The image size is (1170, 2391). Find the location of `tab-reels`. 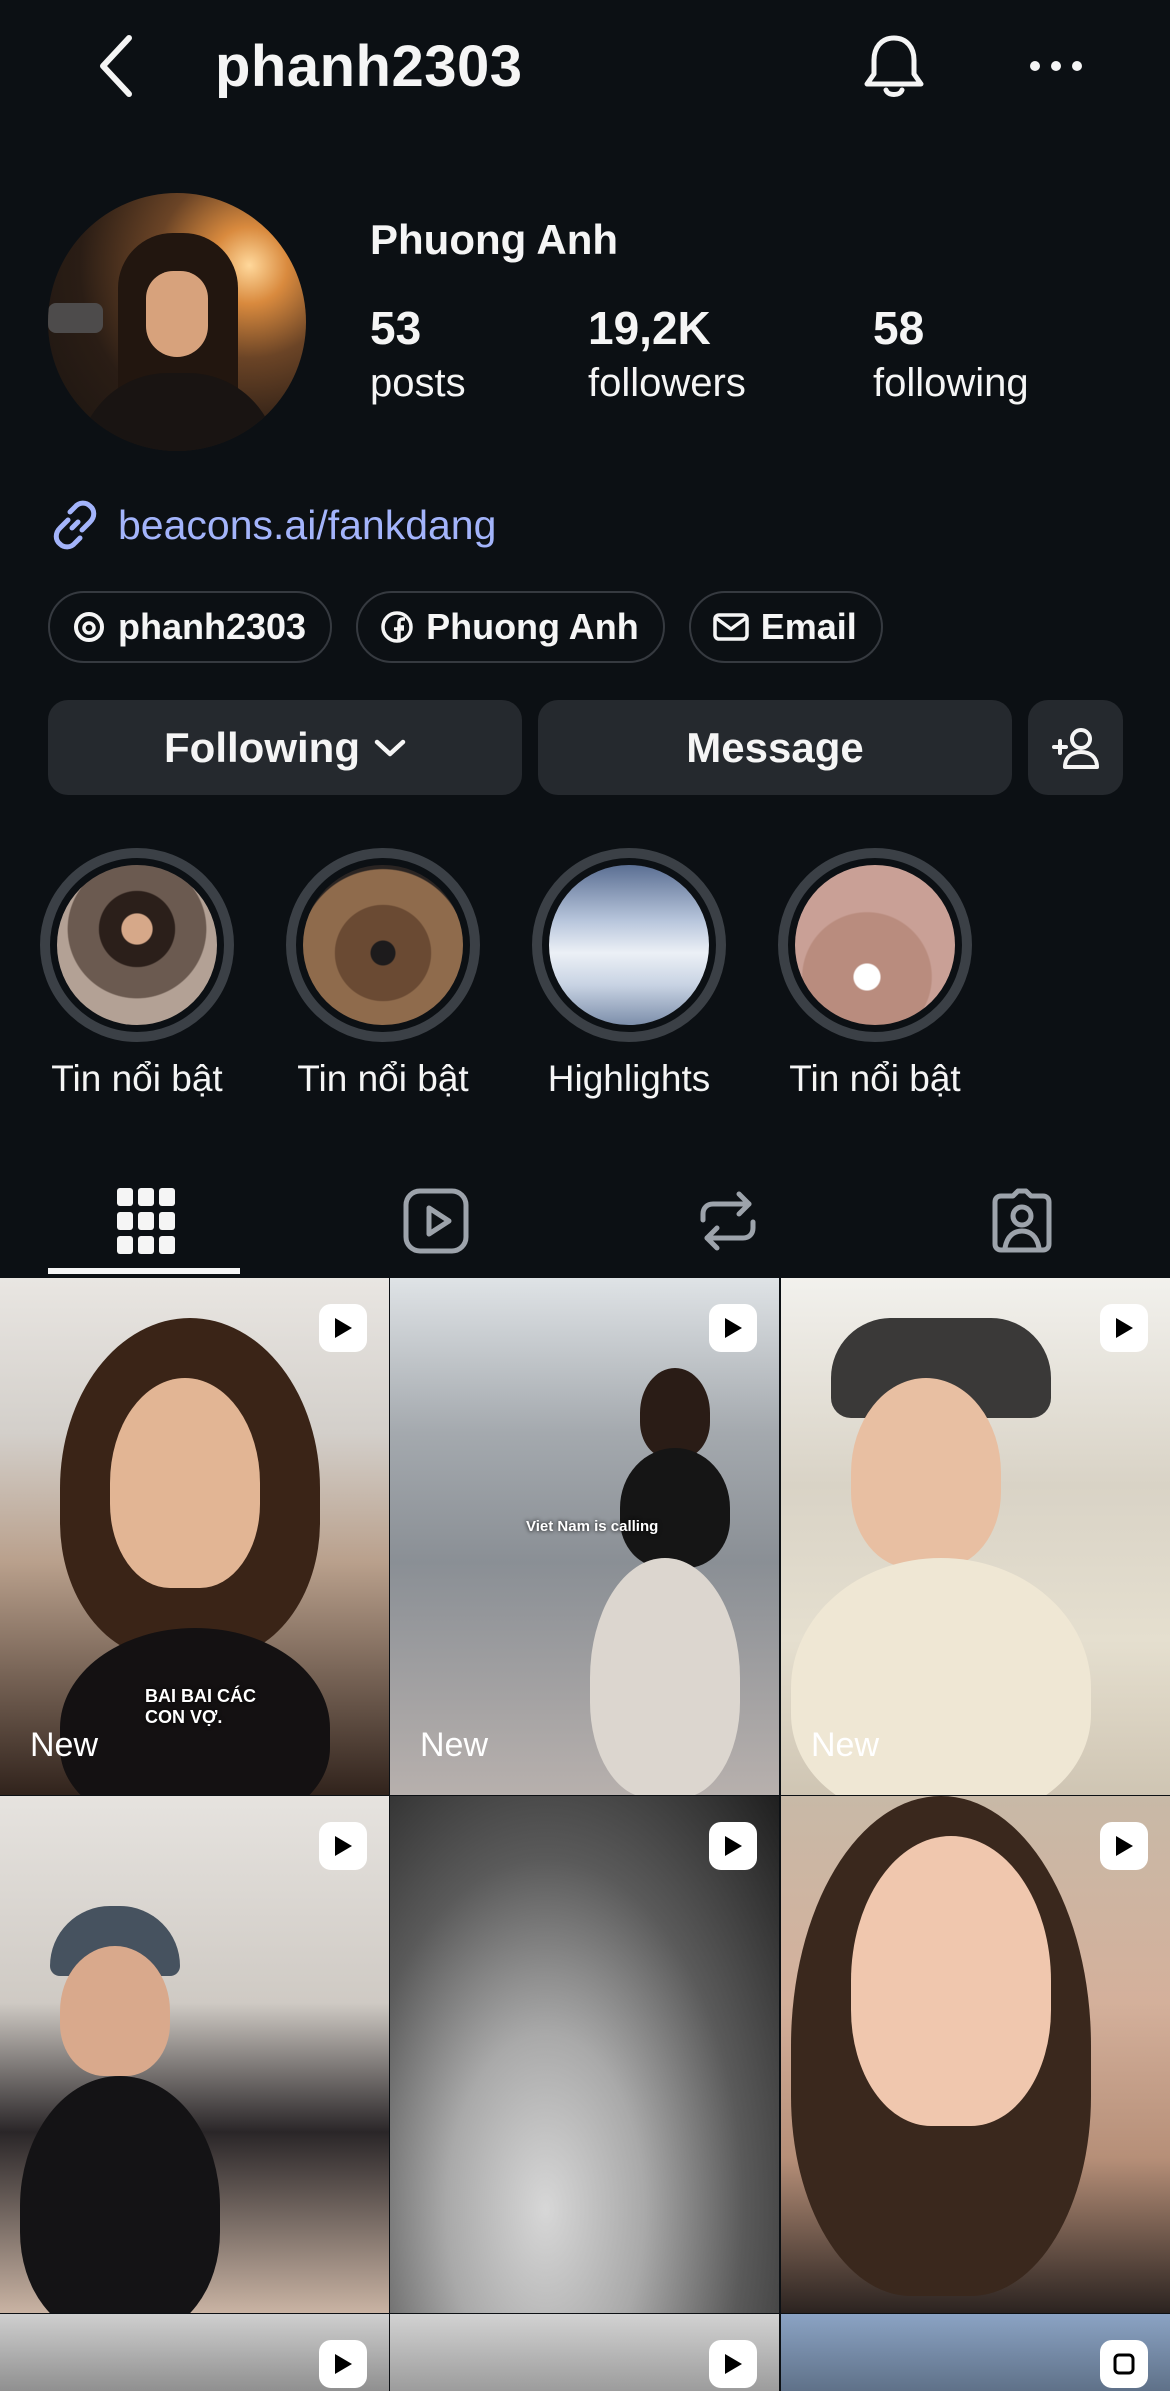

tab-reels is located at coordinates (436, 1221).